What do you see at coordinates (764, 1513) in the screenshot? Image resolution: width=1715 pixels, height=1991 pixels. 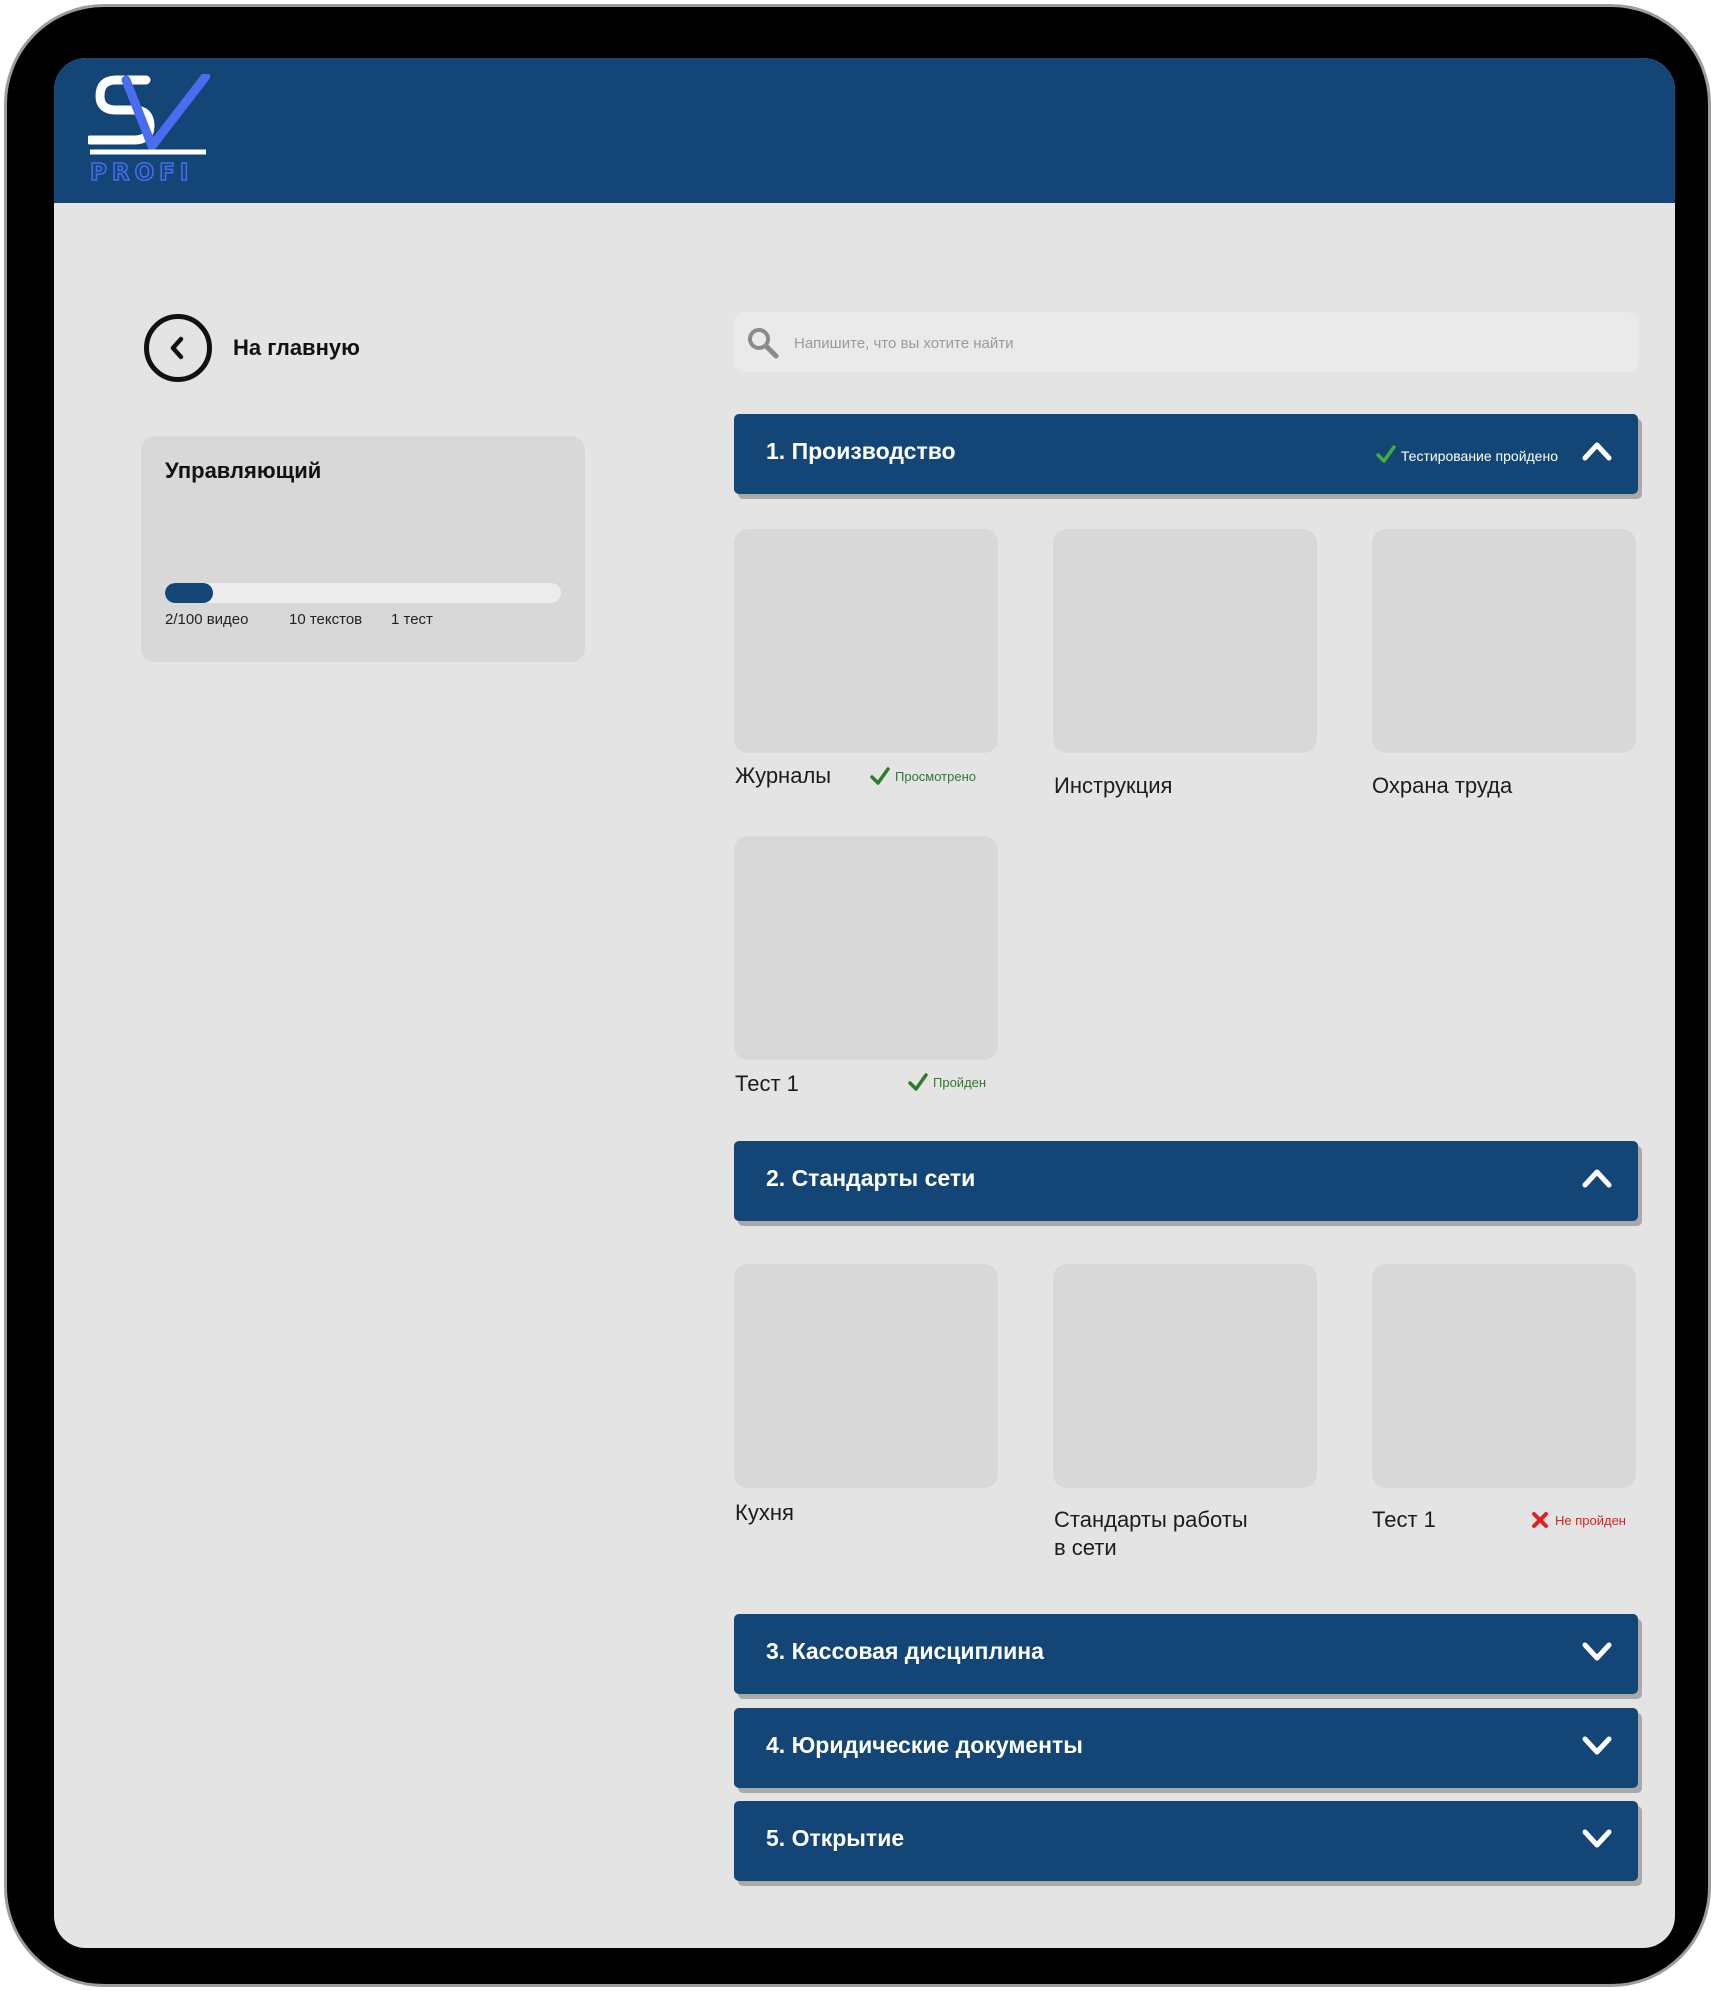 I see `material-label: Кухня` at bounding box center [764, 1513].